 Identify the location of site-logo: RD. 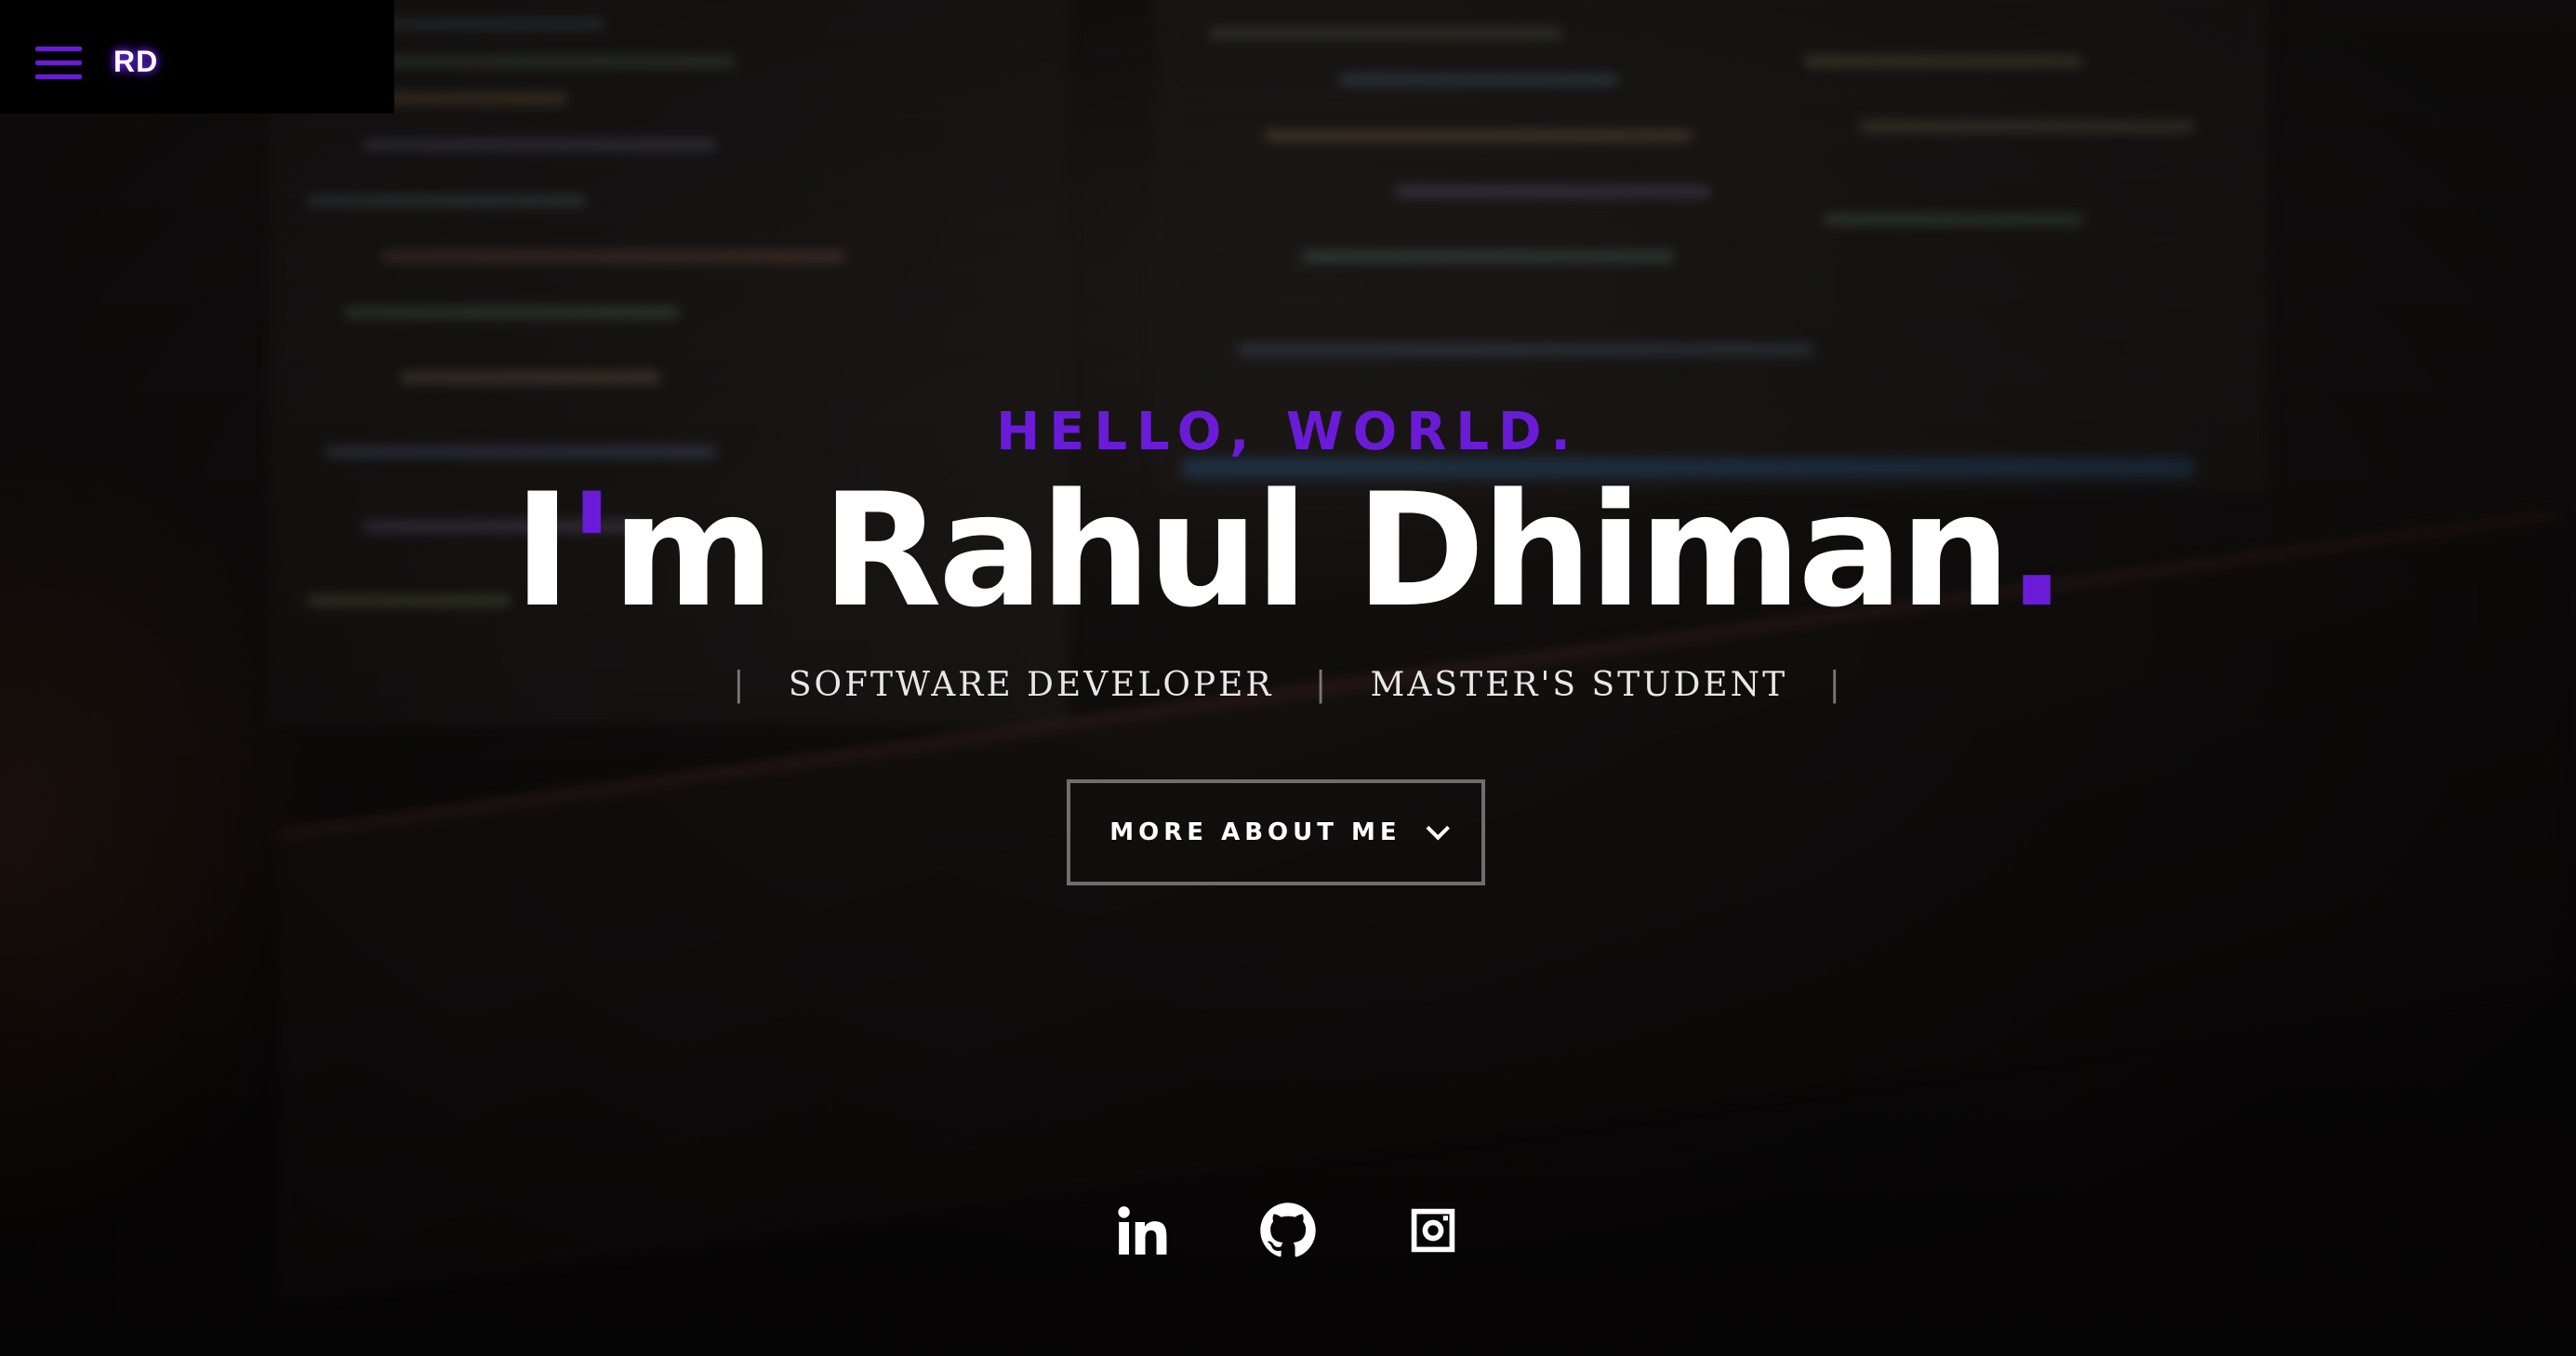
(135, 62).